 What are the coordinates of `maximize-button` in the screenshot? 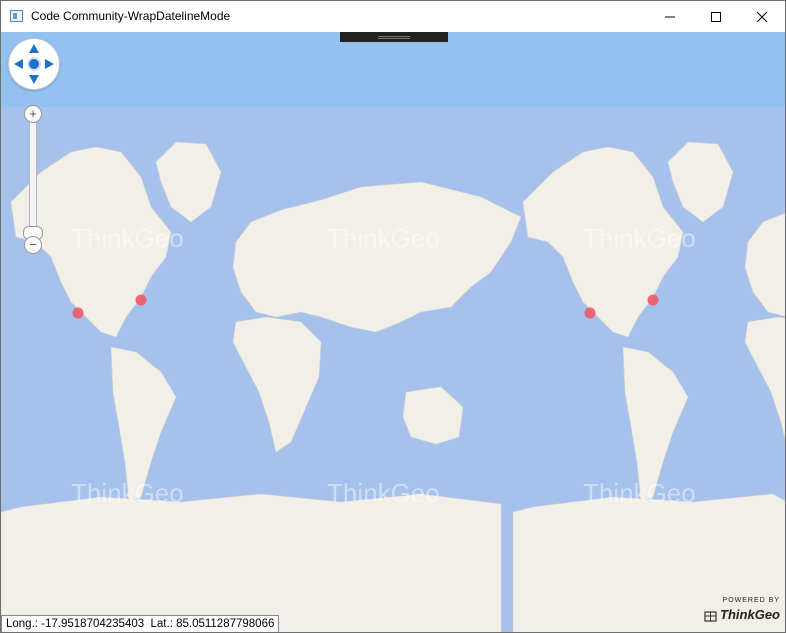 It's located at (716, 16).